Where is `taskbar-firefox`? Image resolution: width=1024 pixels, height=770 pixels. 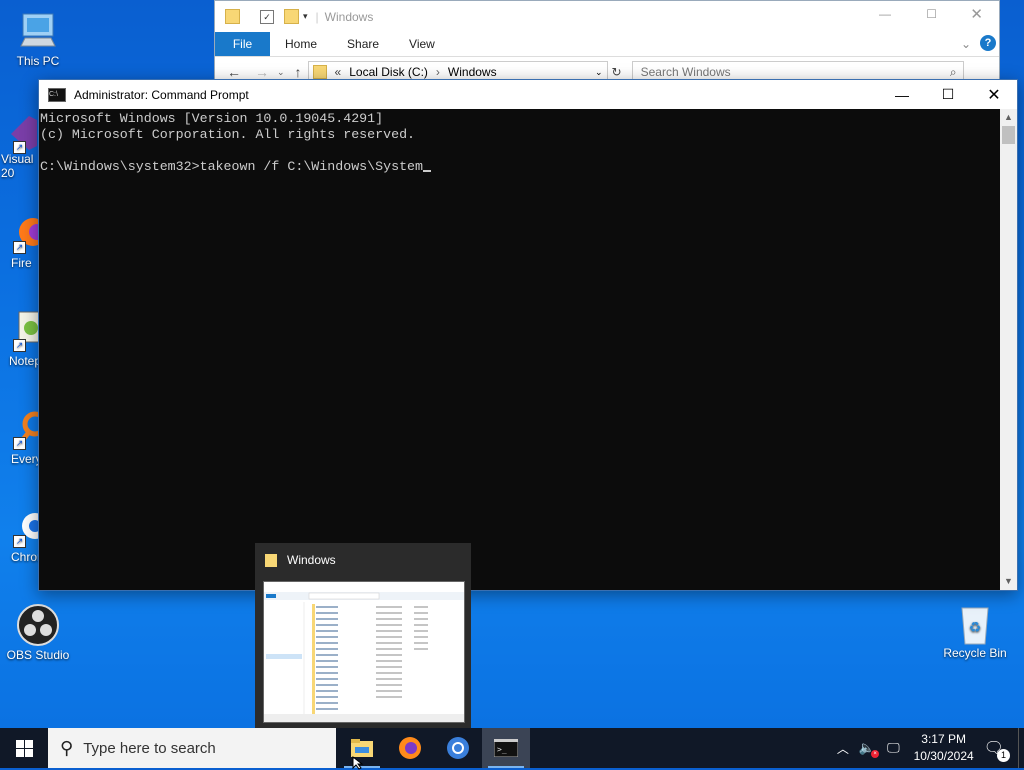 taskbar-firefox is located at coordinates (410, 748).